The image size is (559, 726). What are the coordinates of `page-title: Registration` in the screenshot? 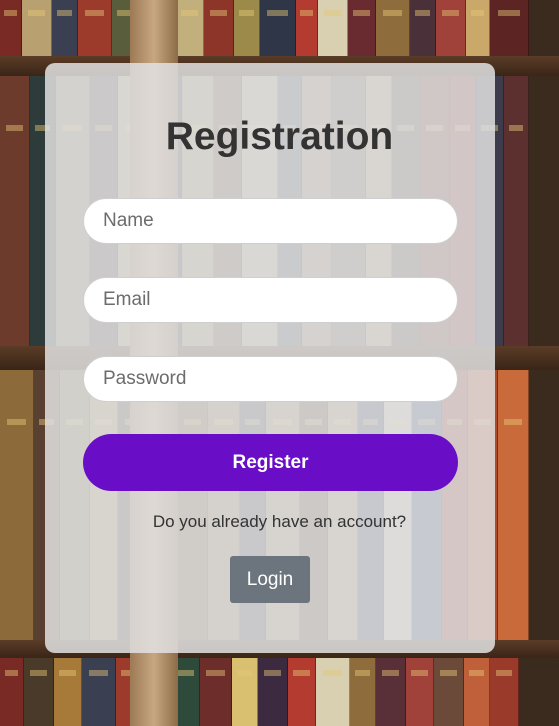 It's located at (279, 136).